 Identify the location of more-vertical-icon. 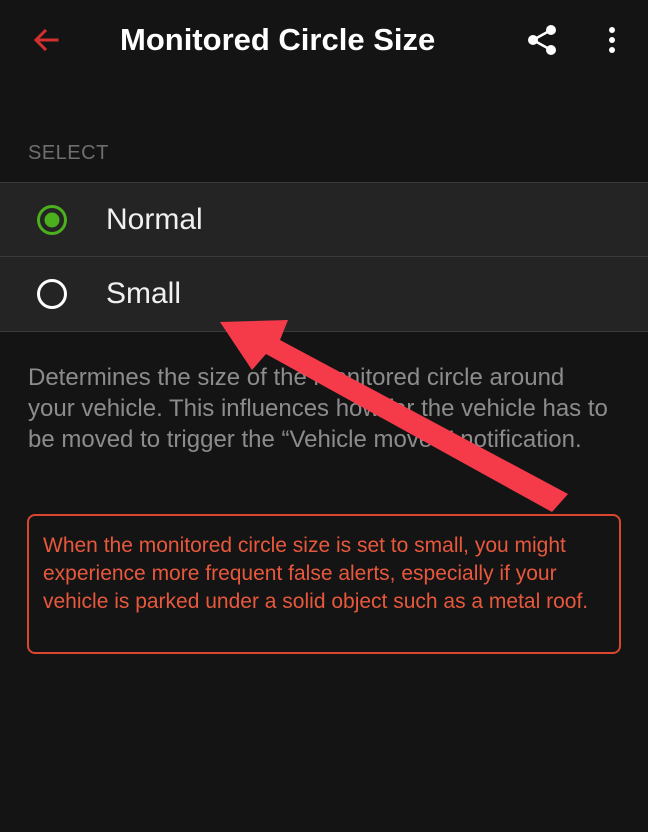
(612, 40).